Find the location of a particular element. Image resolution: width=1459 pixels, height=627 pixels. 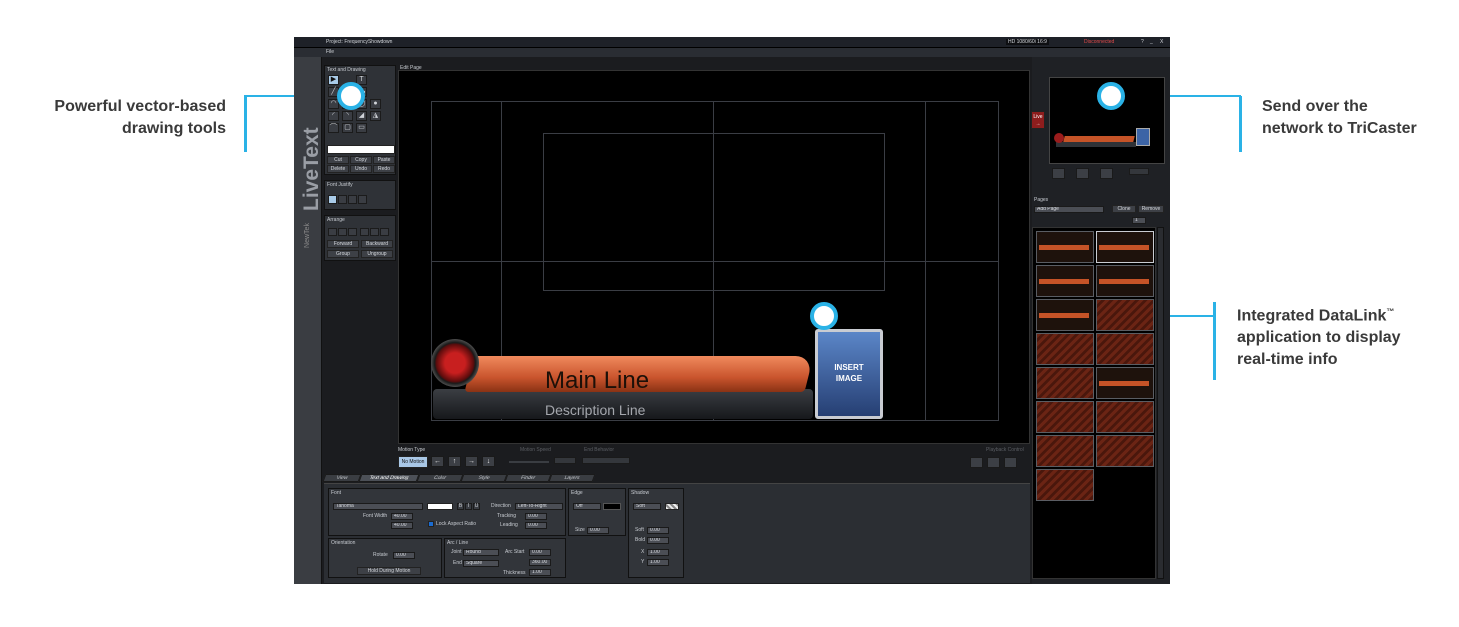

underline-icon: U is located at coordinates (476, 506).